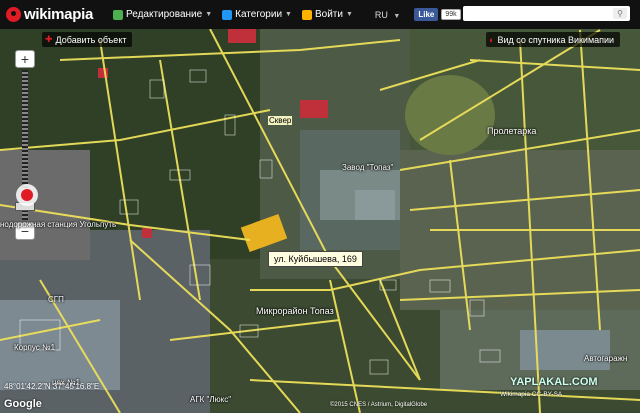 The image size is (640, 413). I want to click on map-tooltip: ул. Куйбышева, 169, so click(315, 259).